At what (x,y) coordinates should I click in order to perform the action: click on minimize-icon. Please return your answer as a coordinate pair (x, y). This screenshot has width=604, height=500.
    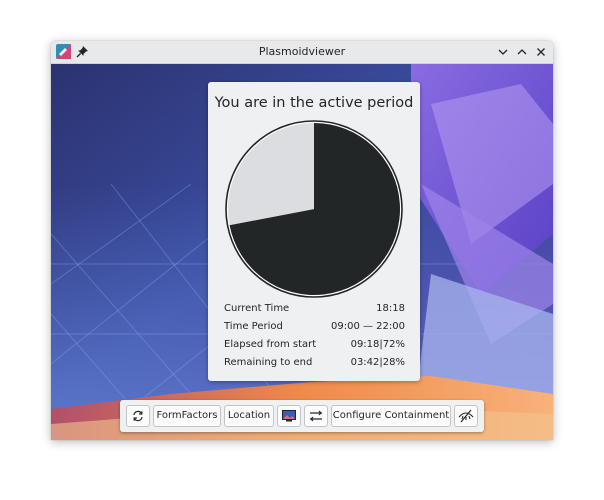
    Looking at the image, I should click on (503, 52).